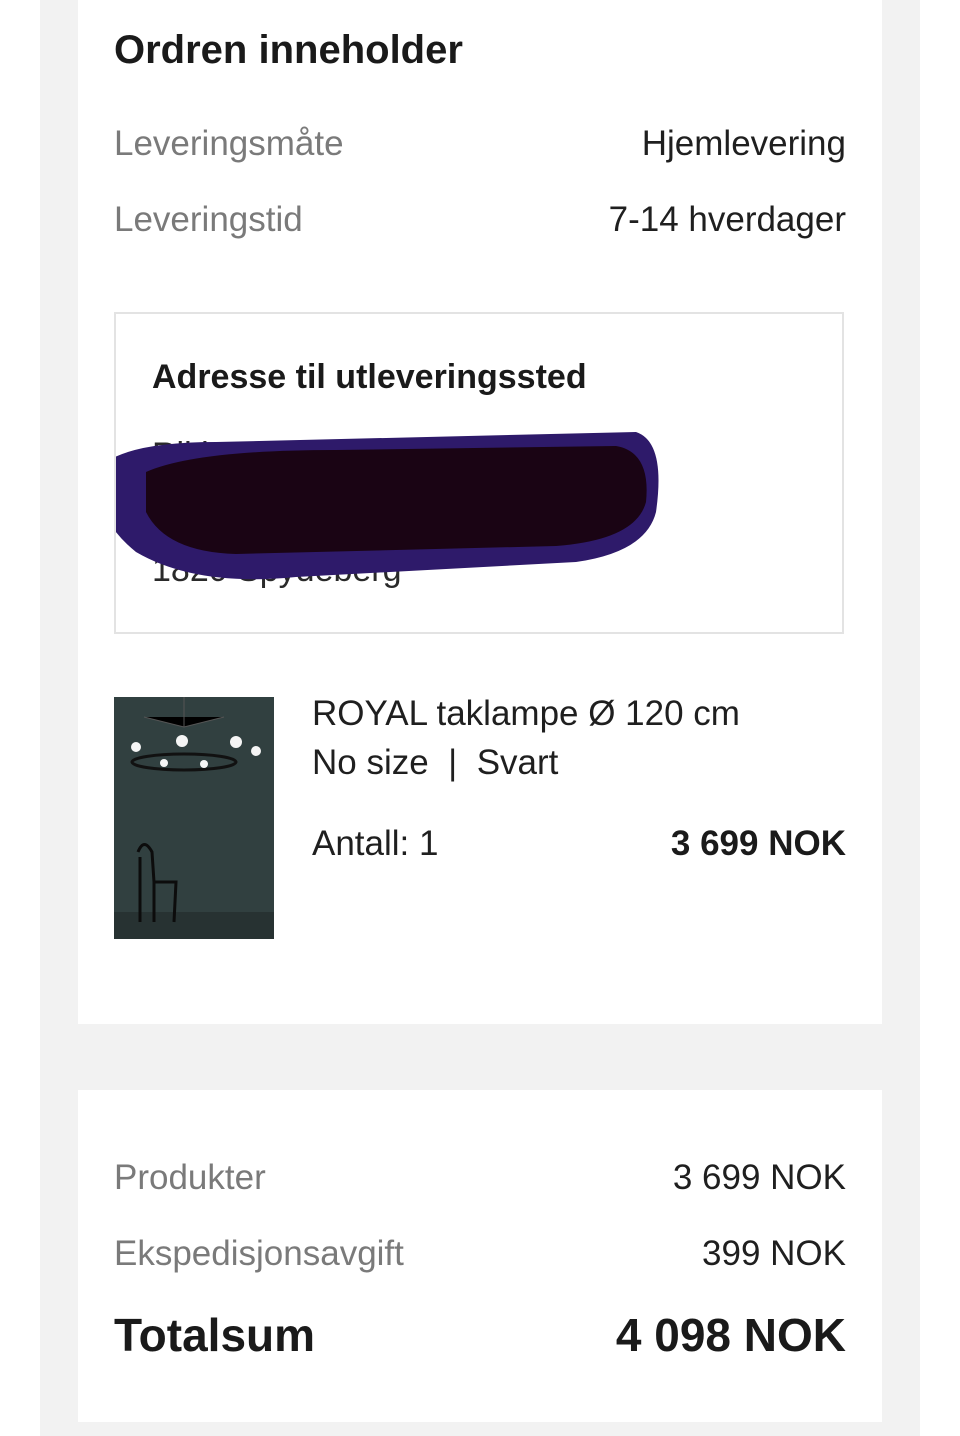  I want to click on pickup-address-title: Adresse til utleveringssted, so click(369, 377).